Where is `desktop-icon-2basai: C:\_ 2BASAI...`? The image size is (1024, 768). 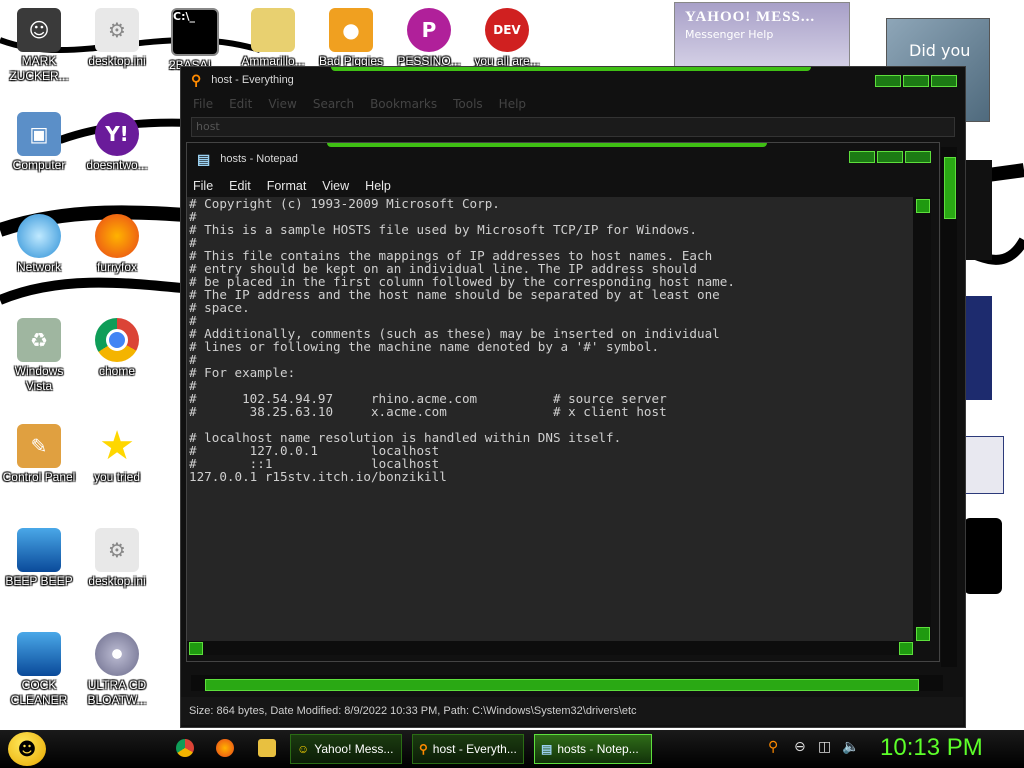
desktop-icon-2basai: C:\_ 2BASAI... is located at coordinates (195, 40).